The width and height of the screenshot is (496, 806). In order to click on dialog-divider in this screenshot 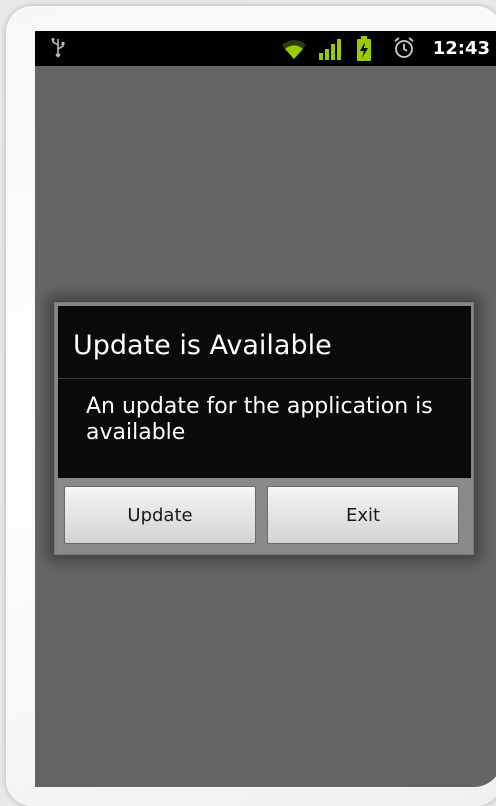, I will do `click(264, 378)`.